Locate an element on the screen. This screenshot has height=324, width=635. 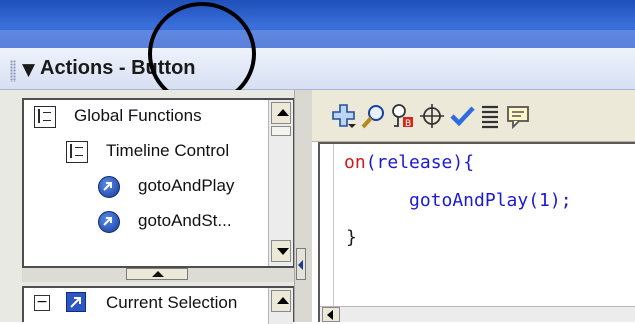
script-navigator: − Current Selection is located at coordinates (158, 305).